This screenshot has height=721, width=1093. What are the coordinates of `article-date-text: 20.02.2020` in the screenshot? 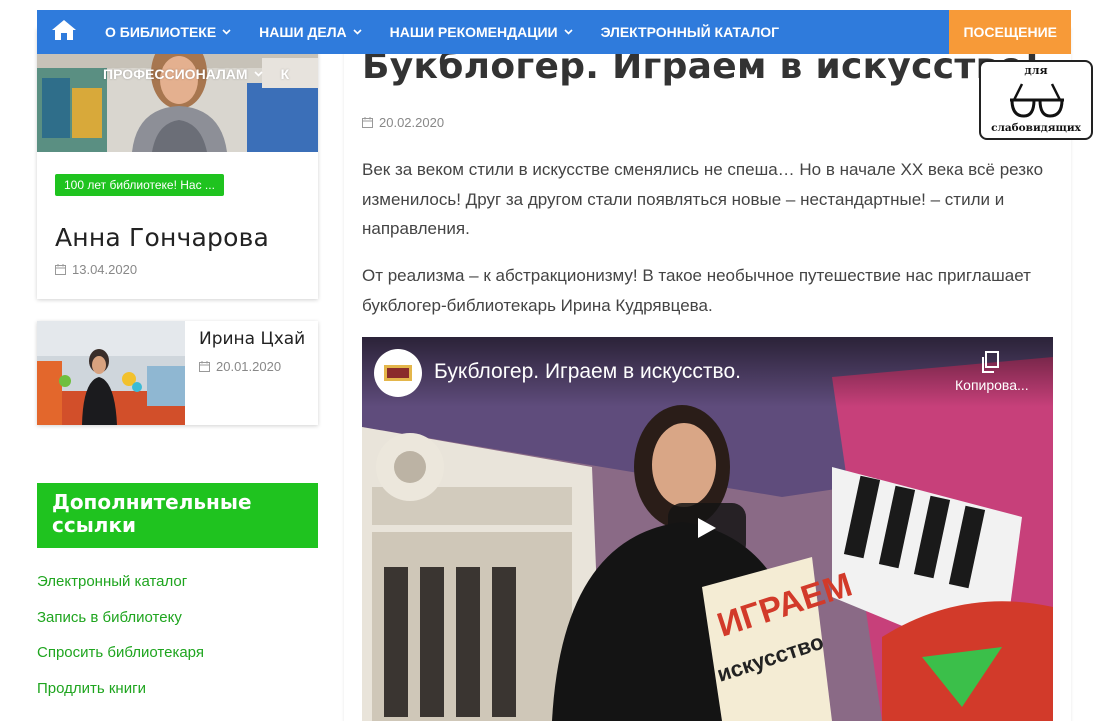 It's located at (412, 122).